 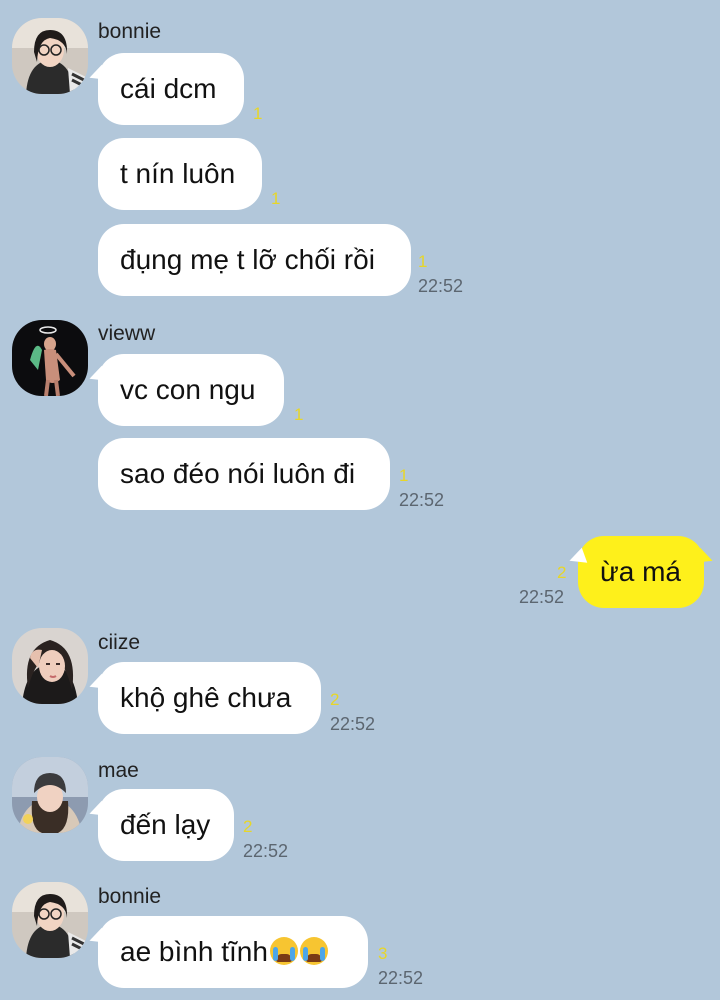 What do you see at coordinates (191, 390) in the screenshot?
I see `message-bubble: vc con ngu` at bounding box center [191, 390].